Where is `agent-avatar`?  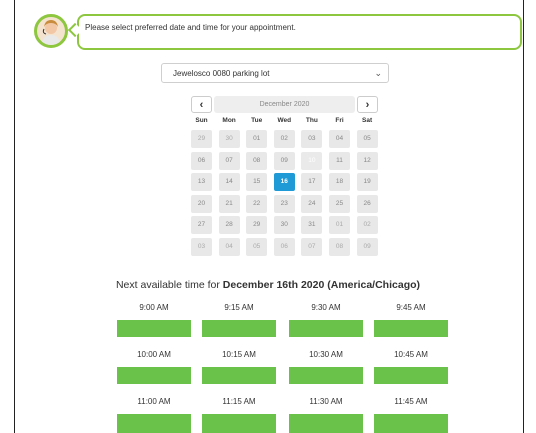 agent-avatar is located at coordinates (51, 31).